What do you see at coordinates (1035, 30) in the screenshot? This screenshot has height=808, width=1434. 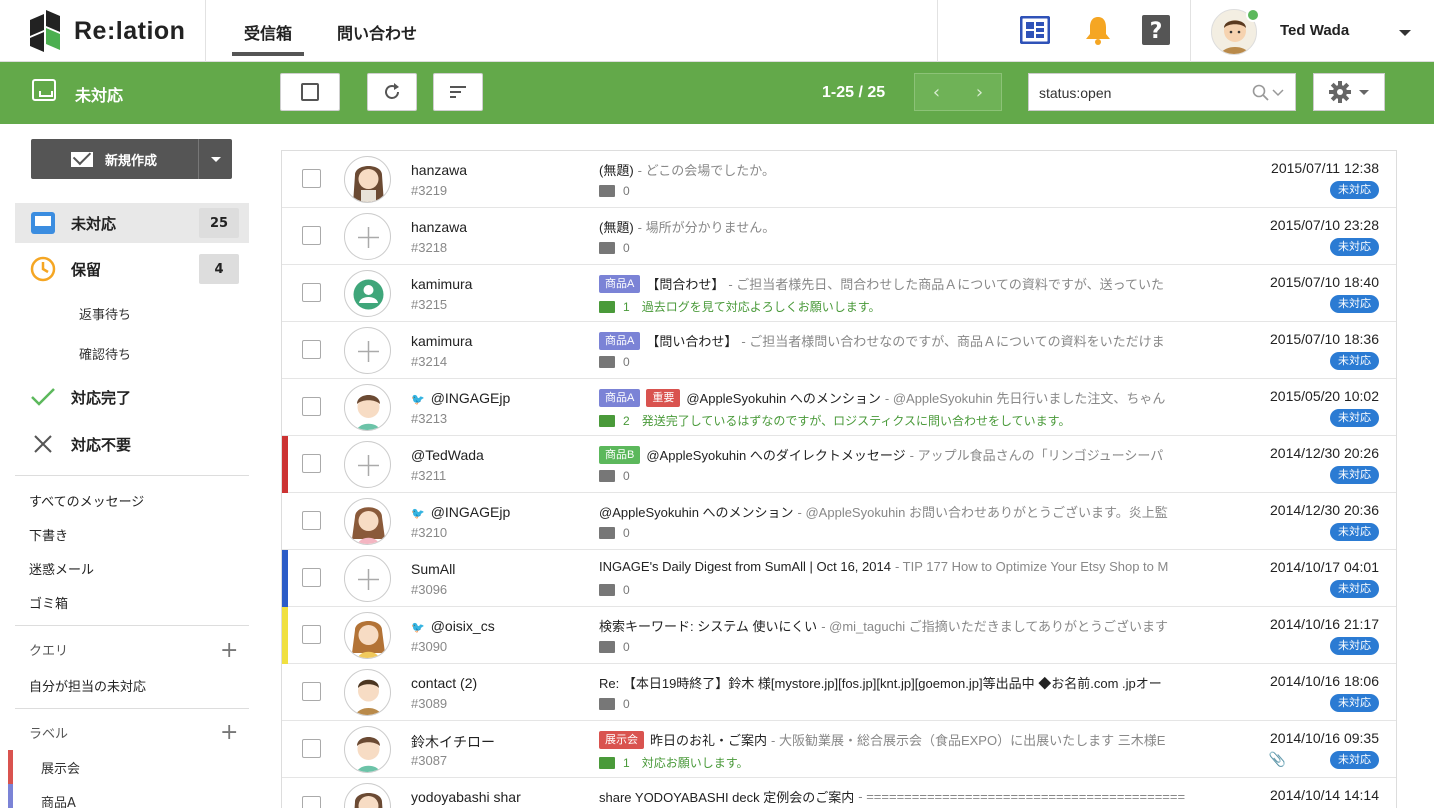 I see `grid-icon` at bounding box center [1035, 30].